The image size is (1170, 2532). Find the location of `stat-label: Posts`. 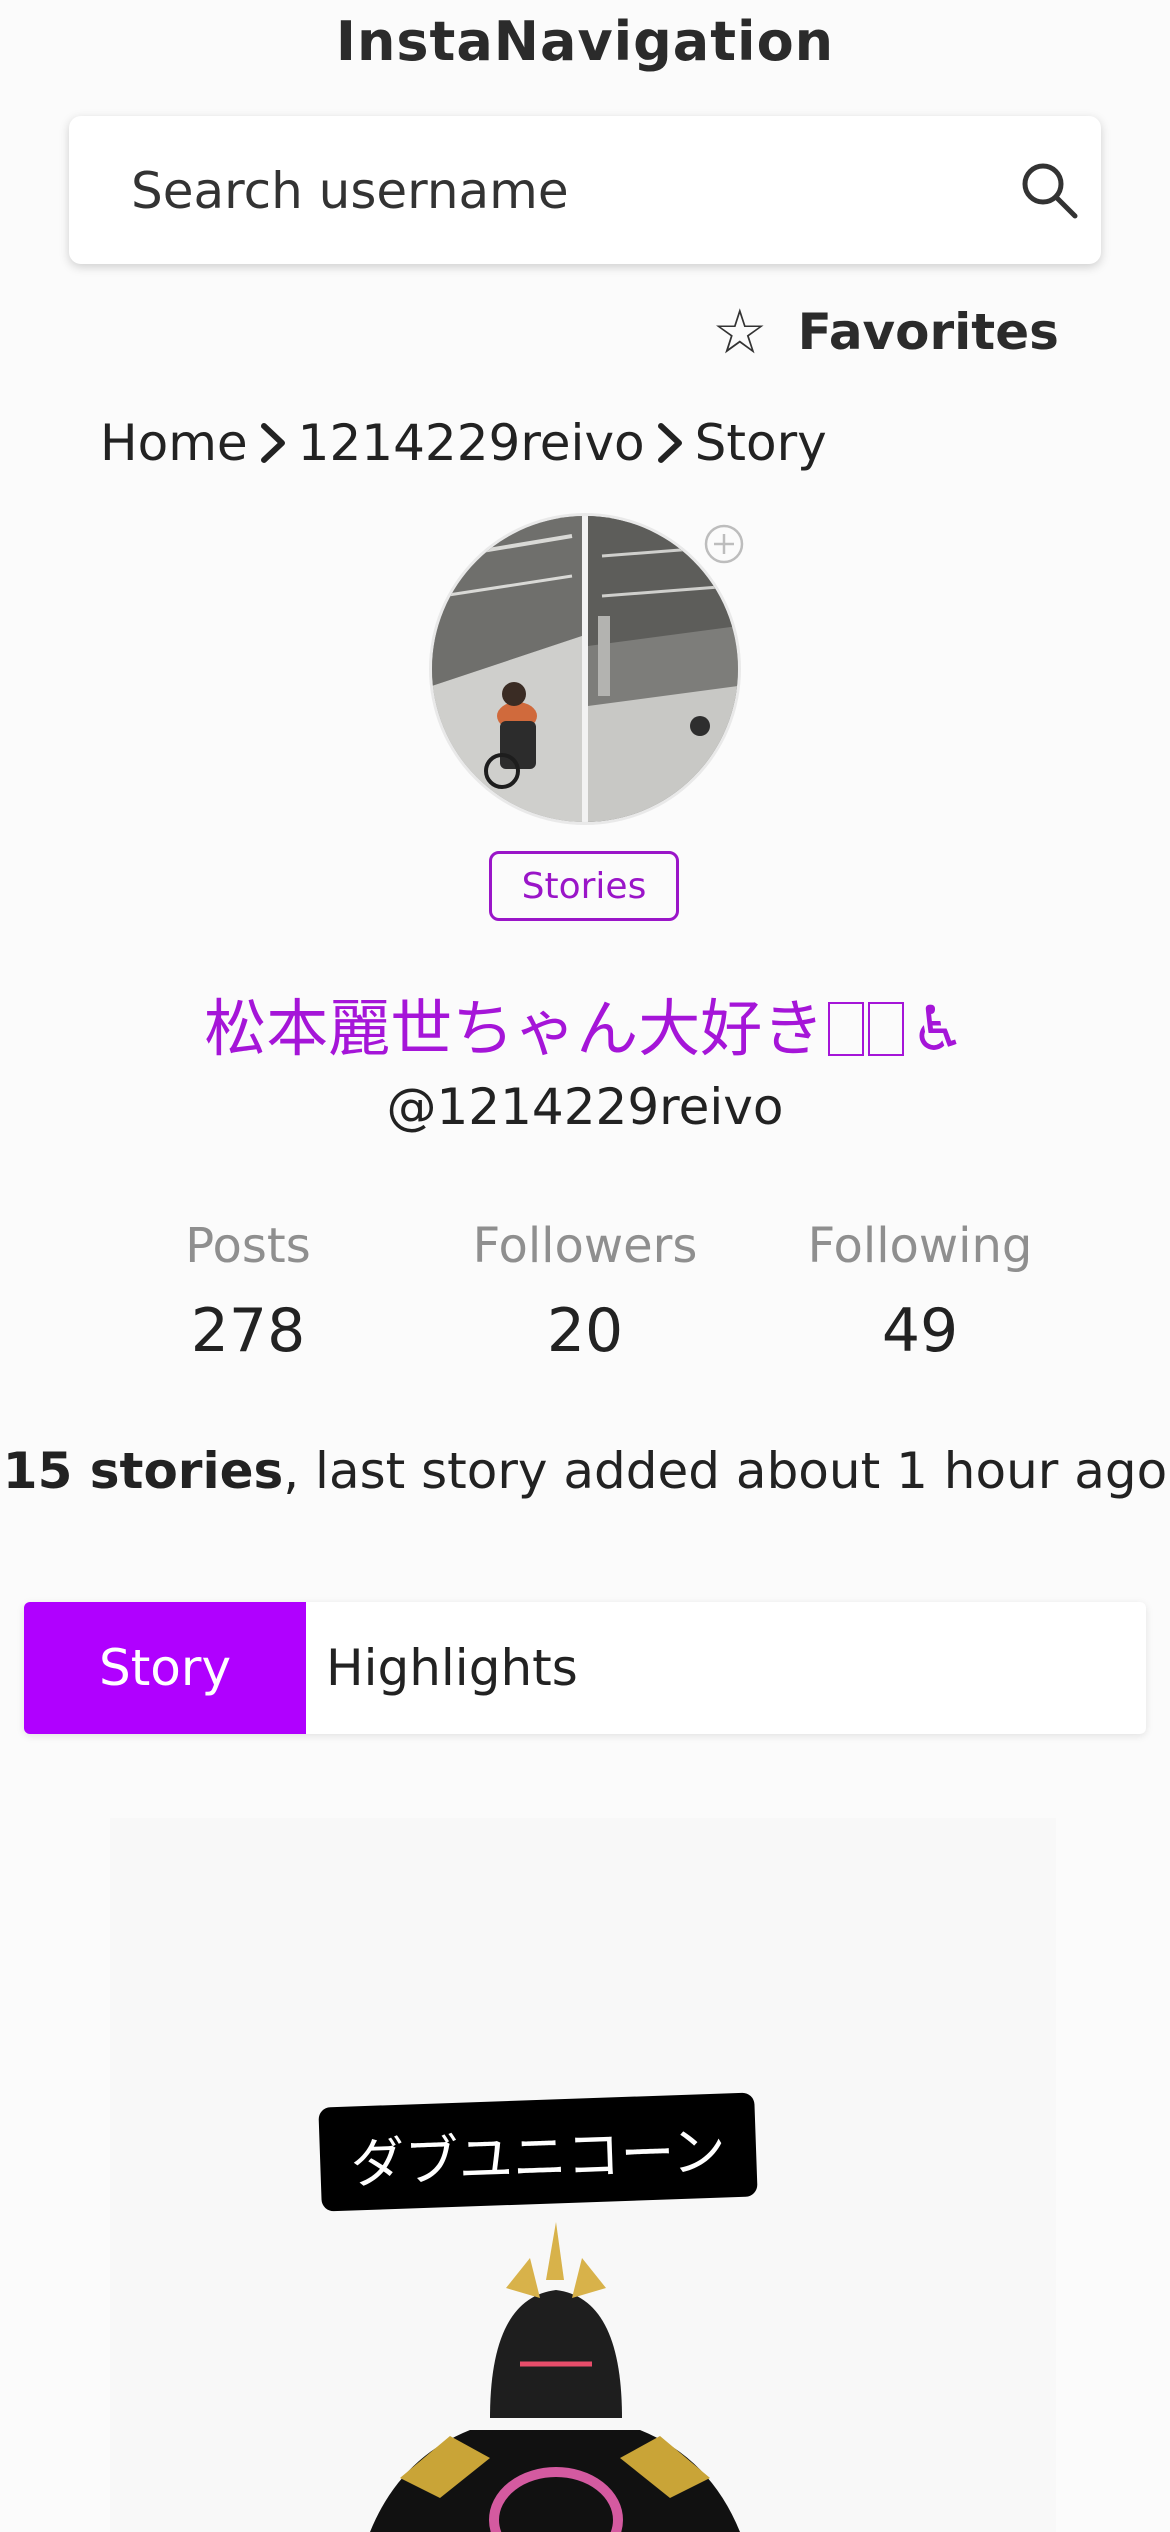

stat-label: Posts is located at coordinates (248, 1246).